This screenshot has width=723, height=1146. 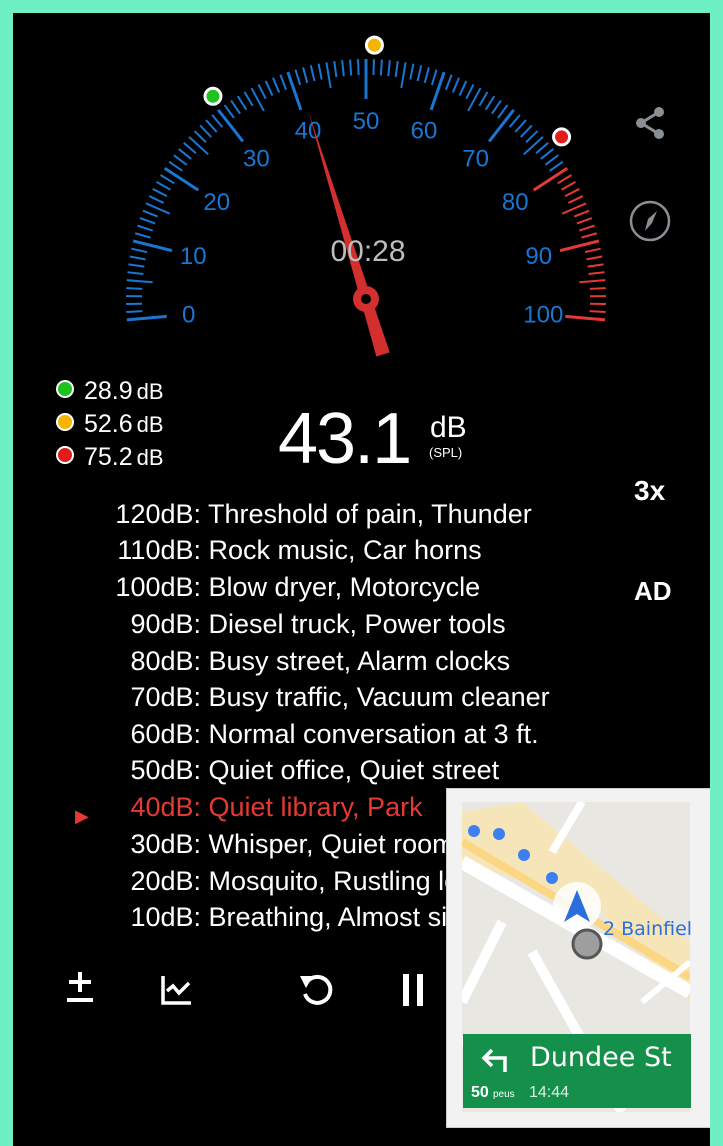 What do you see at coordinates (165, 917) in the screenshot?
I see `row-level: 10dB:` at bounding box center [165, 917].